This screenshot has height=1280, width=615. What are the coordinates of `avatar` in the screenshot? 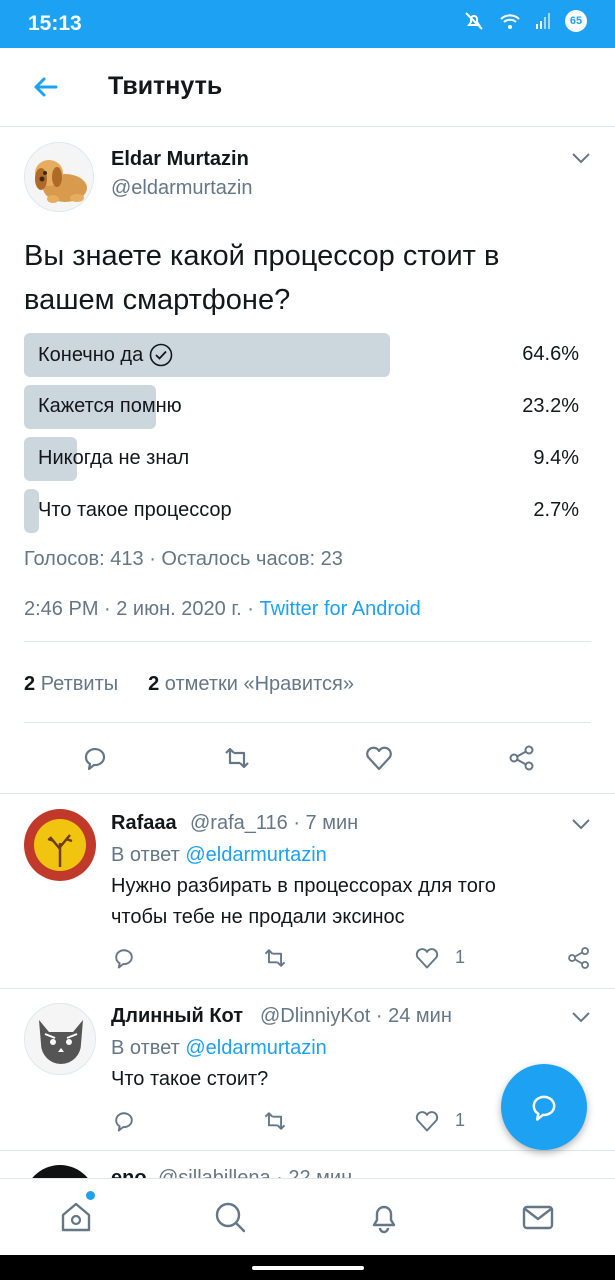 It's located at (59, 177).